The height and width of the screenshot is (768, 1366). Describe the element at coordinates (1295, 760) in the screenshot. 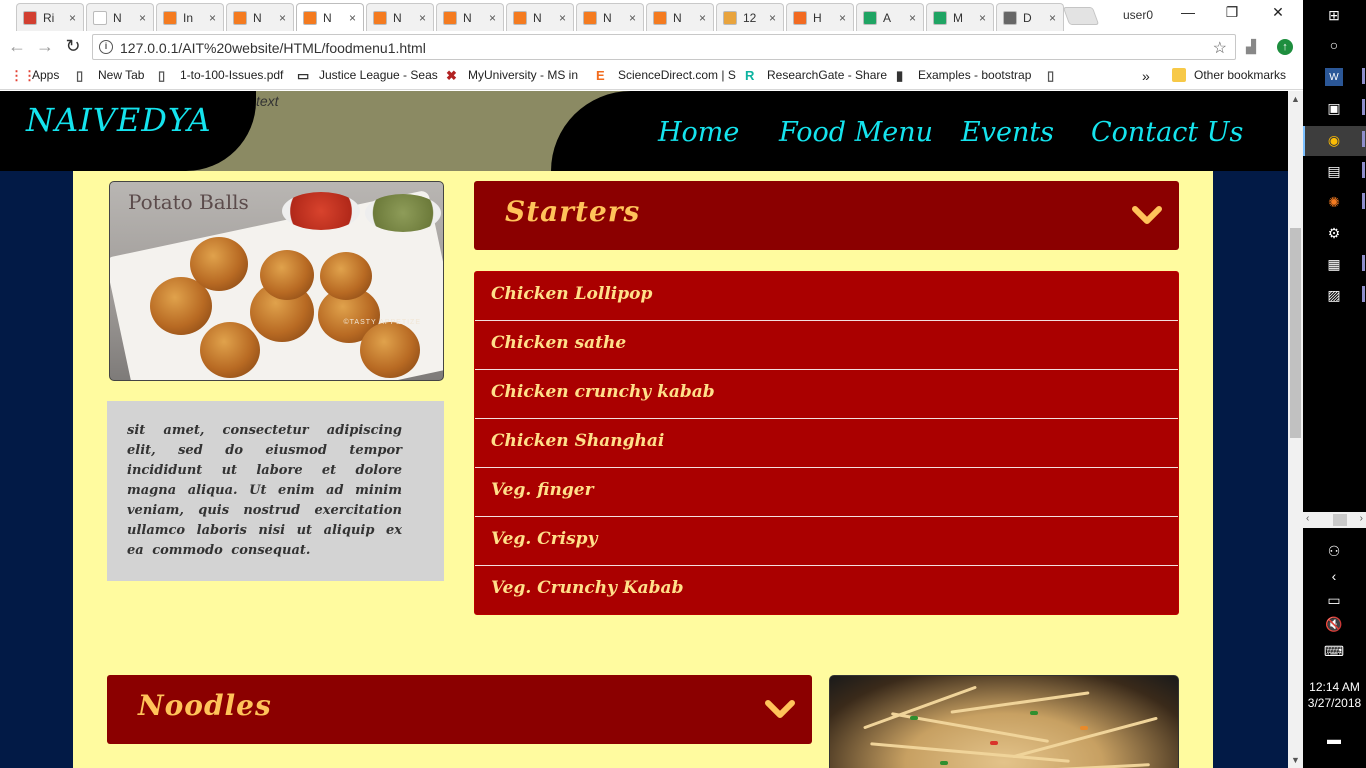

I see `scroll-down-icon: ▼` at that location.